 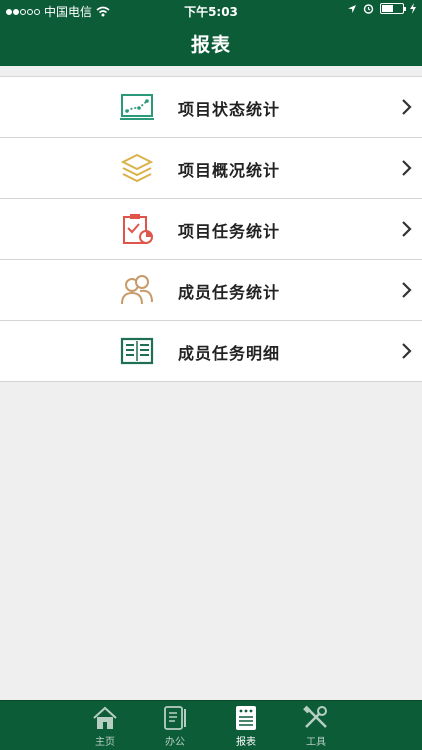 I want to click on tab-label: 办公, so click(x=175, y=742).